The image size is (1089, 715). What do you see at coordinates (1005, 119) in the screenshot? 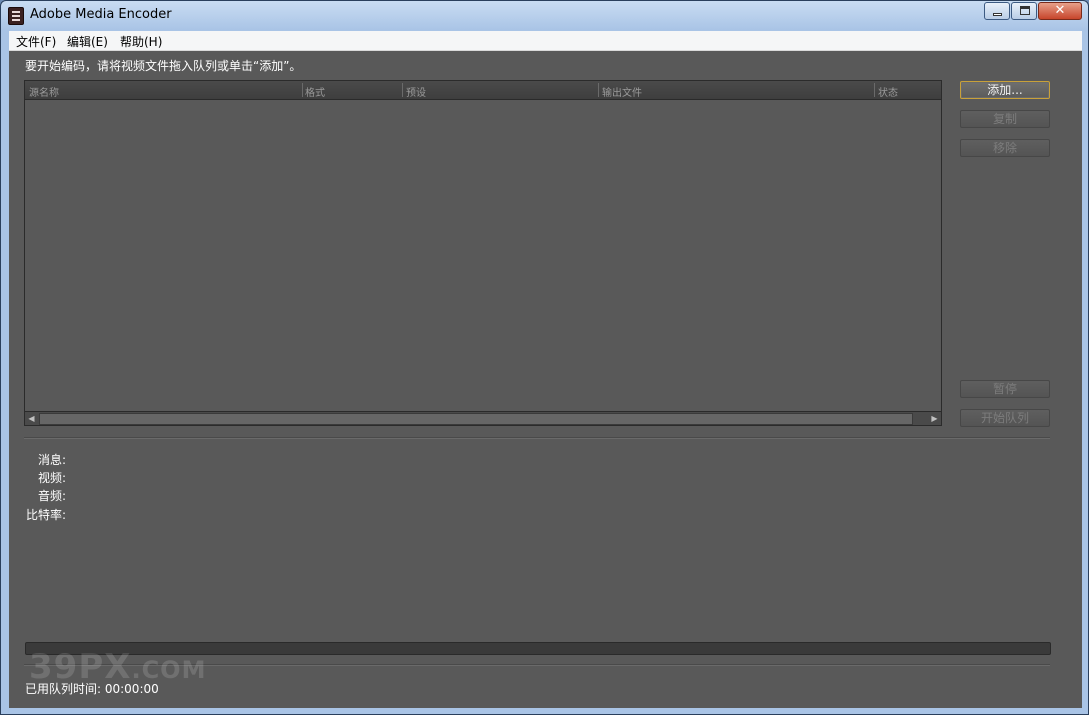
I see `duplicate-button: 复制` at bounding box center [1005, 119].